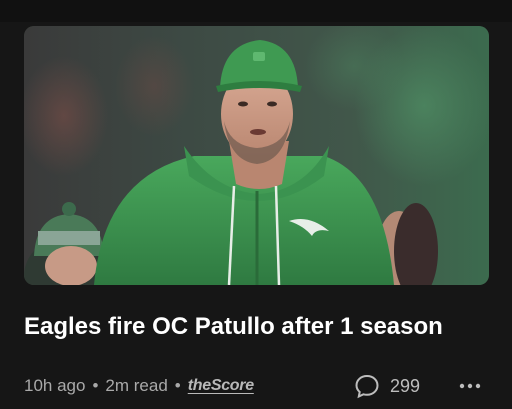  I want to click on more-horizontal-icon, so click(470, 386).